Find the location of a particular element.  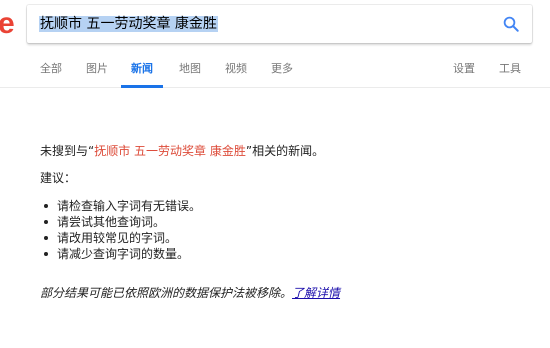

search-box: 抚顺市 五一劳动奖章 康金胜 is located at coordinates (279, 24).